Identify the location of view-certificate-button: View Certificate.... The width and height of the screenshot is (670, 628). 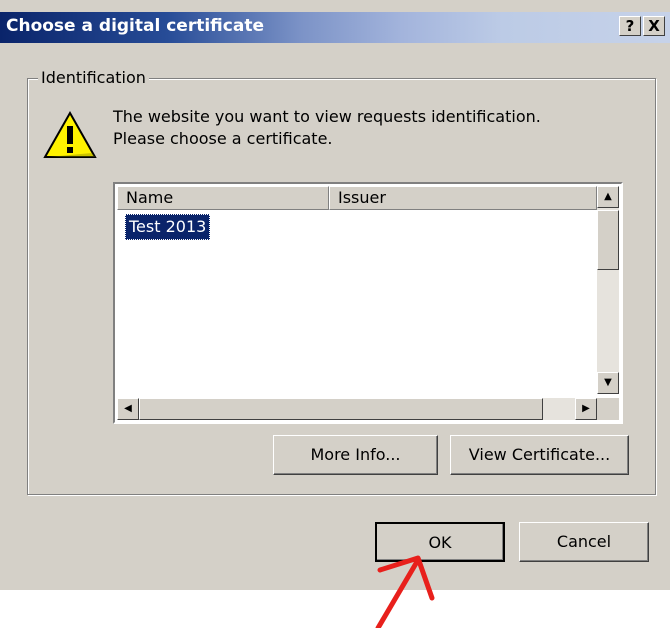
(539, 455).